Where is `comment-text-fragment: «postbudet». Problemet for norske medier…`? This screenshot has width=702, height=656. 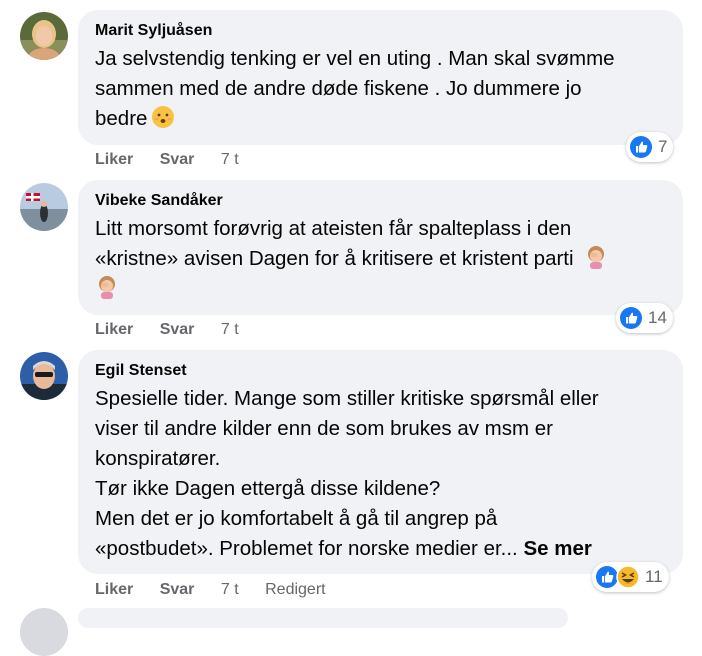
comment-text-fragment: «postbudet». Problemet for norske medier… is located at coordinates (306, 548).